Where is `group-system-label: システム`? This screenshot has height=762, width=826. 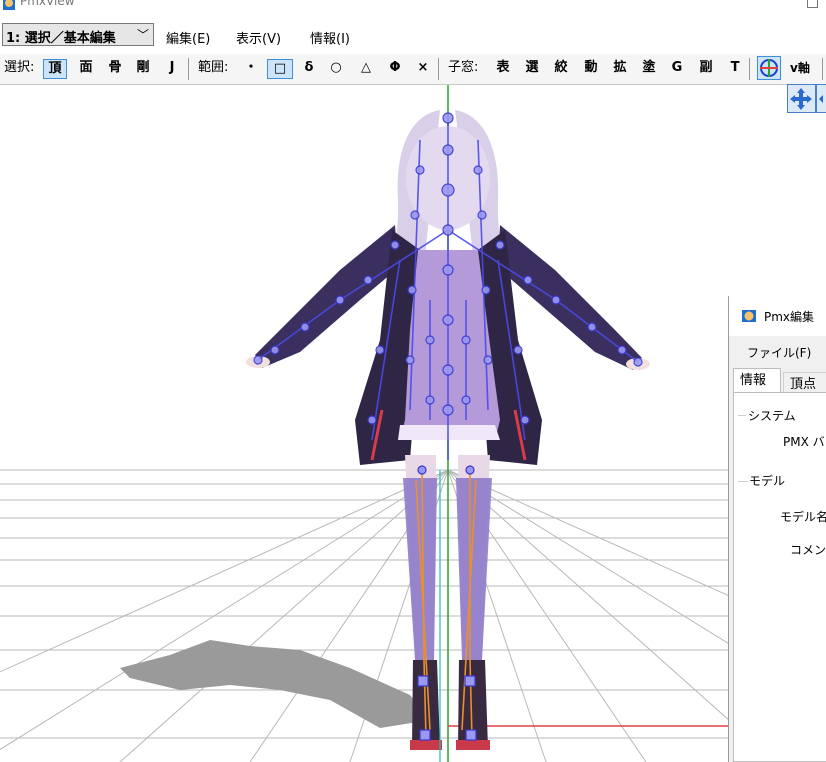
group-system-label: システム is located at coordinates (772, 416).